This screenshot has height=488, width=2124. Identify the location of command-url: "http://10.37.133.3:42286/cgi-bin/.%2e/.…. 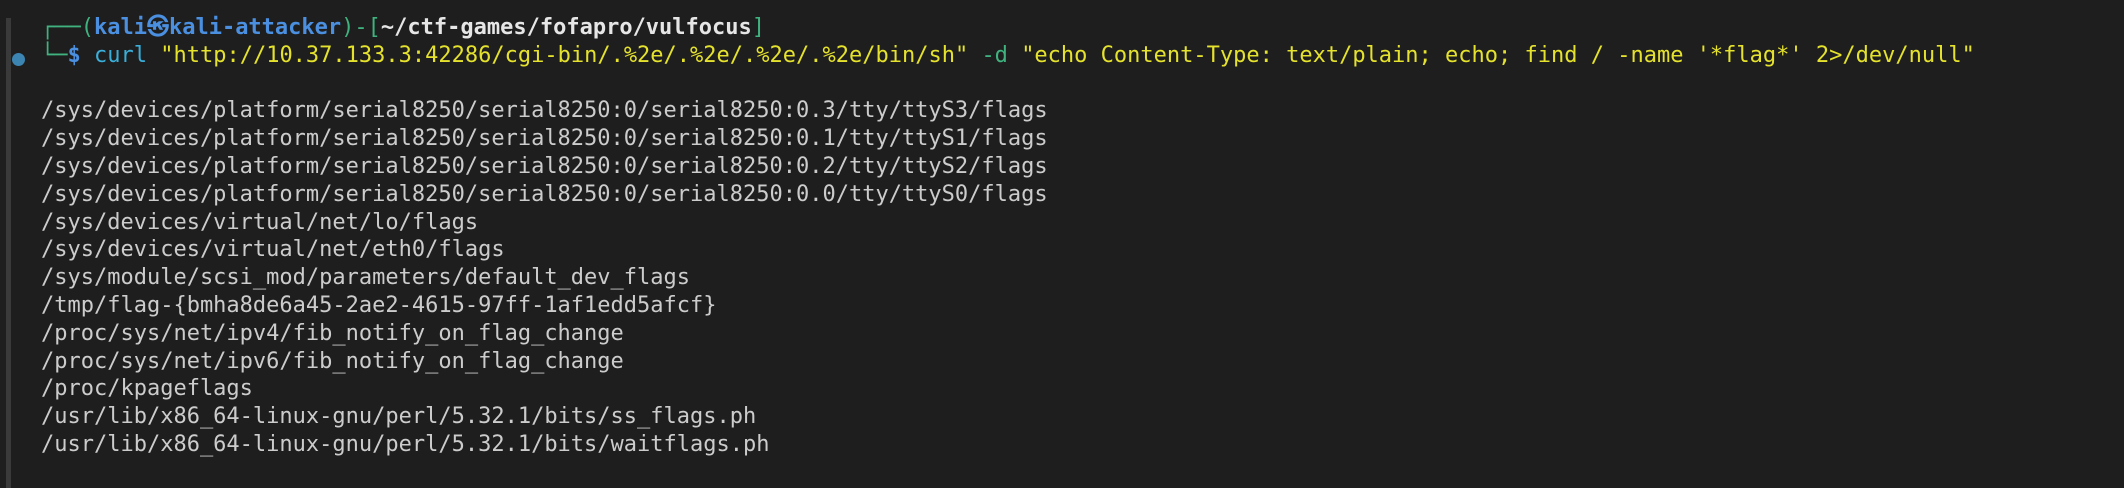
(564, 55).